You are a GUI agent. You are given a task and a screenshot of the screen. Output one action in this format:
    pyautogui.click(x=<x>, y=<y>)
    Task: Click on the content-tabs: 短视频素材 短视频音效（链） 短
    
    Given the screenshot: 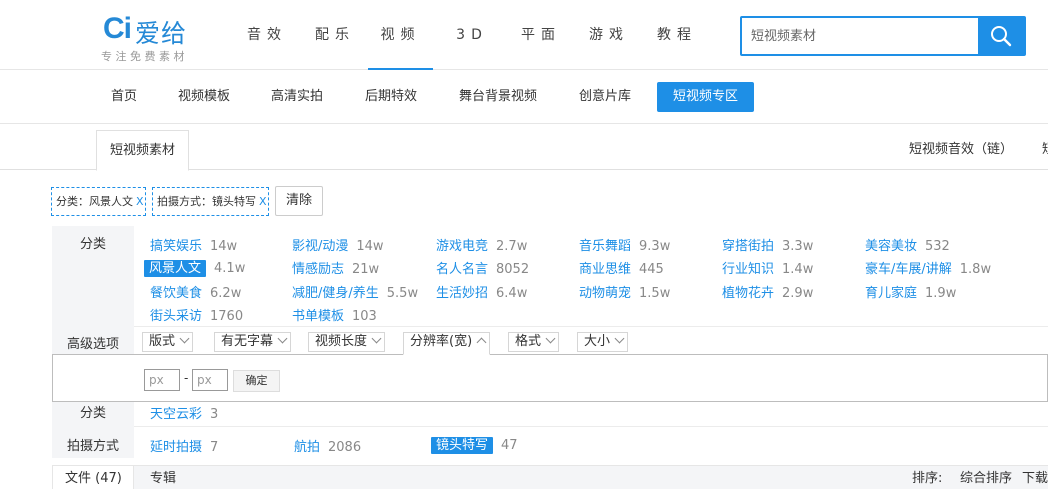 What is the action you would take?
    pyautogui.click(x=524, y=150)
    